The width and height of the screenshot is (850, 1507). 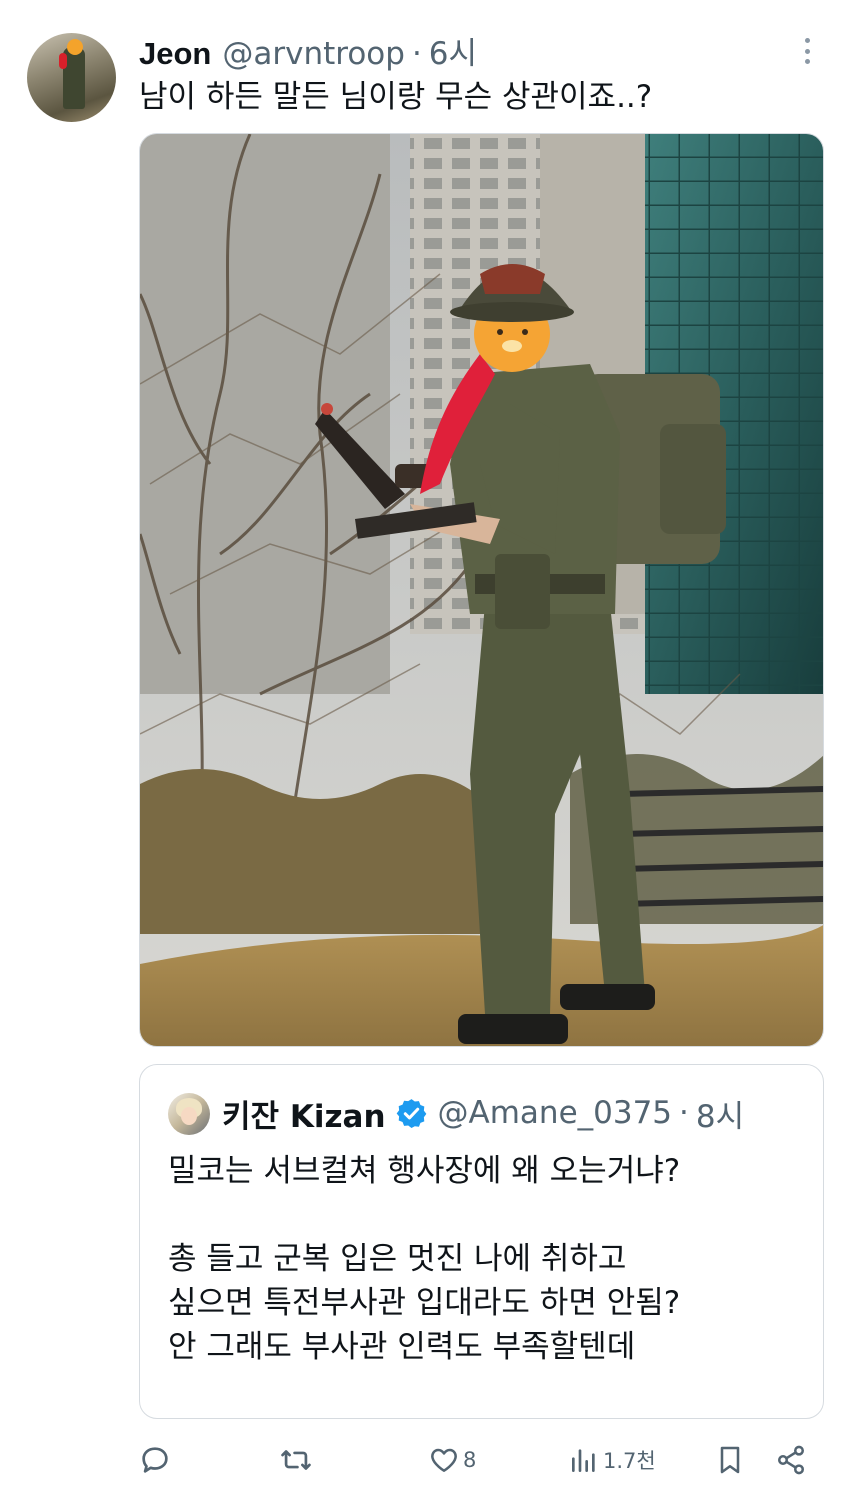 What do you see at coordinates (396, 97) in the screenshot?
I see `tweet-text: 남이 하든 말든 님이랑 무슨 상관이죠..?` at bounding box center [396, 97].